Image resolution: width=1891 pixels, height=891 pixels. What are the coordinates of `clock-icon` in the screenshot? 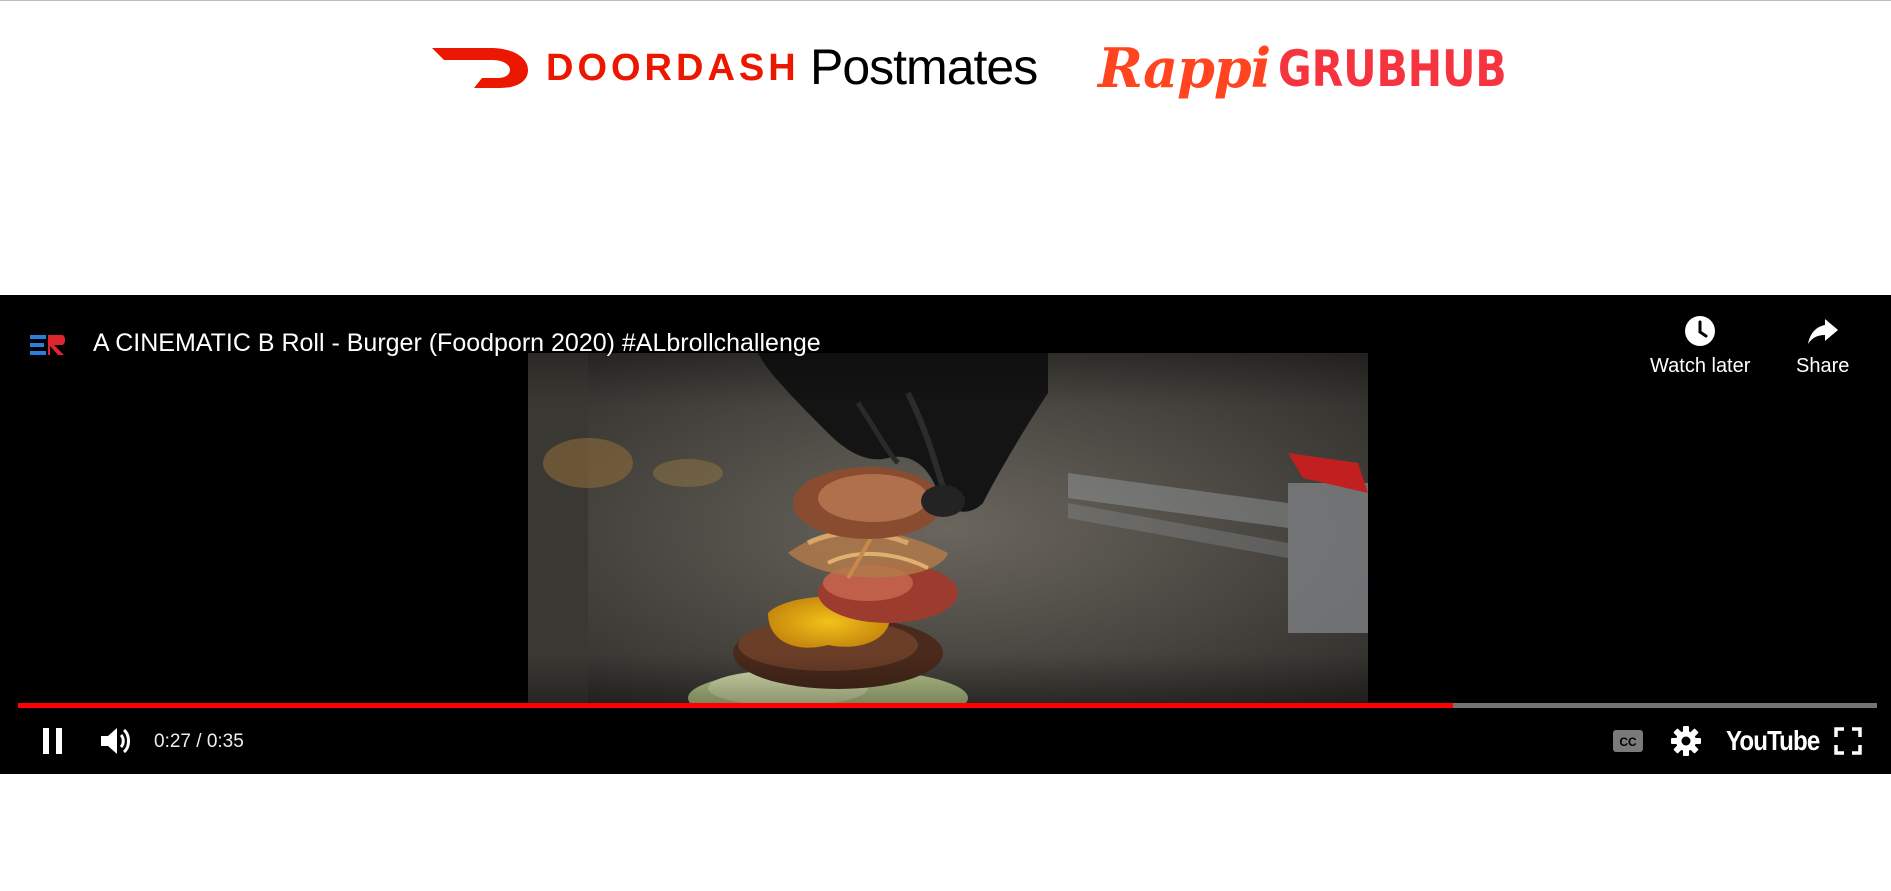 It's located at (1700, 331).